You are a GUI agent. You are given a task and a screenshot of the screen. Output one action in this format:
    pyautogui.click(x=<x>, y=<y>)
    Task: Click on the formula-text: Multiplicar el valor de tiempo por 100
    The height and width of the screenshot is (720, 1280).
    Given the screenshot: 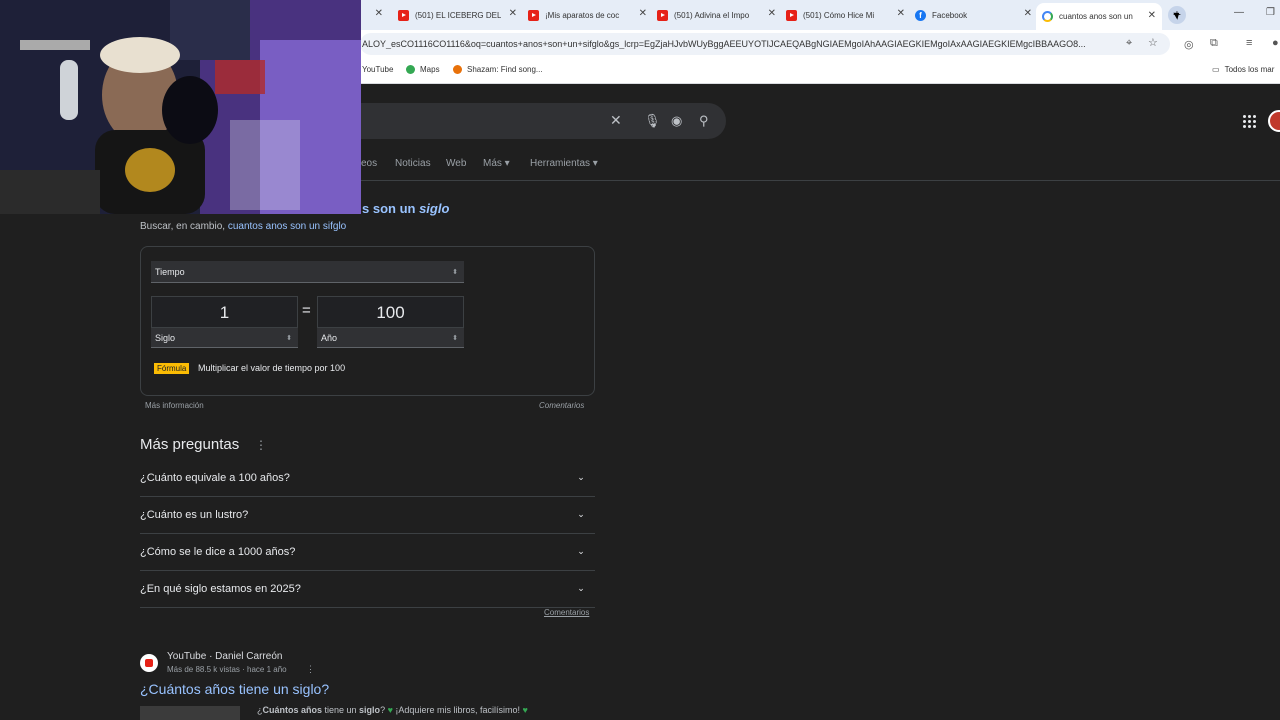 What is the action you would take?
    pyautogui.click(x=272, y=368)
    